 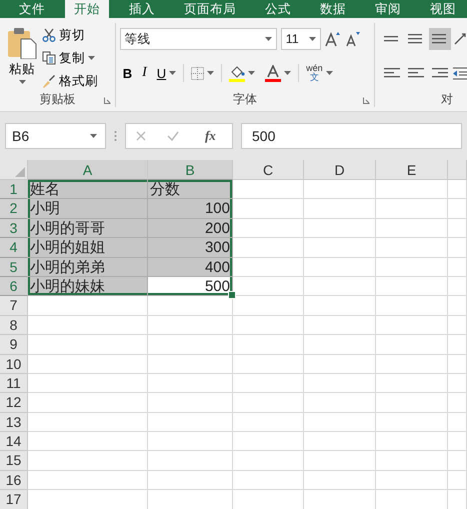 I want to click on row-header: 3, so click(x=14, y=228).